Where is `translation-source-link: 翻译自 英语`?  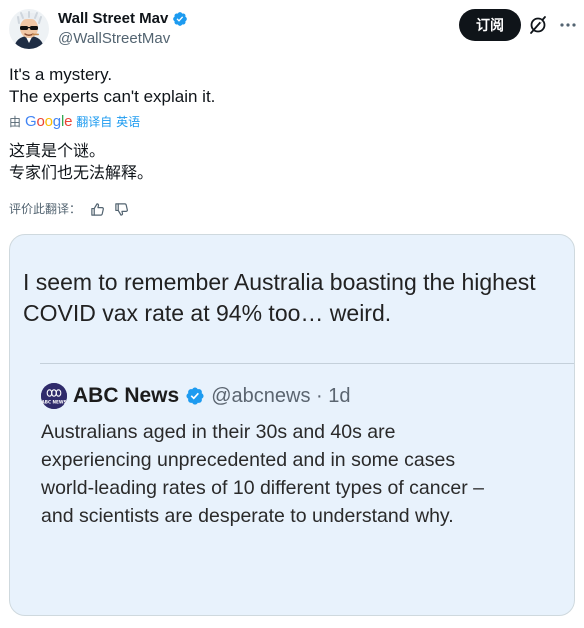
translation-source-link: 翻译自 英语 is located at coordinates (108, 122).